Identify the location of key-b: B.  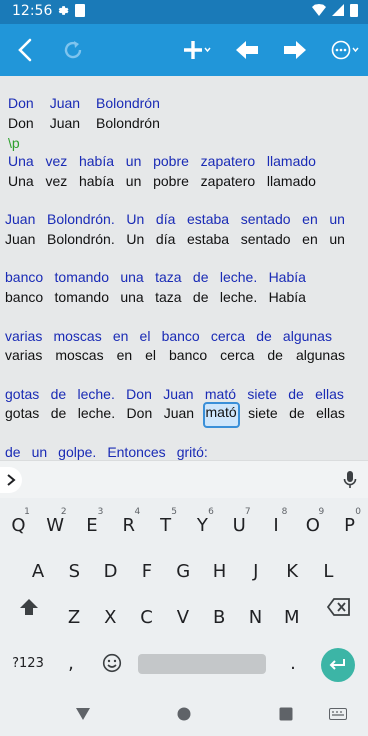
(219, 617).